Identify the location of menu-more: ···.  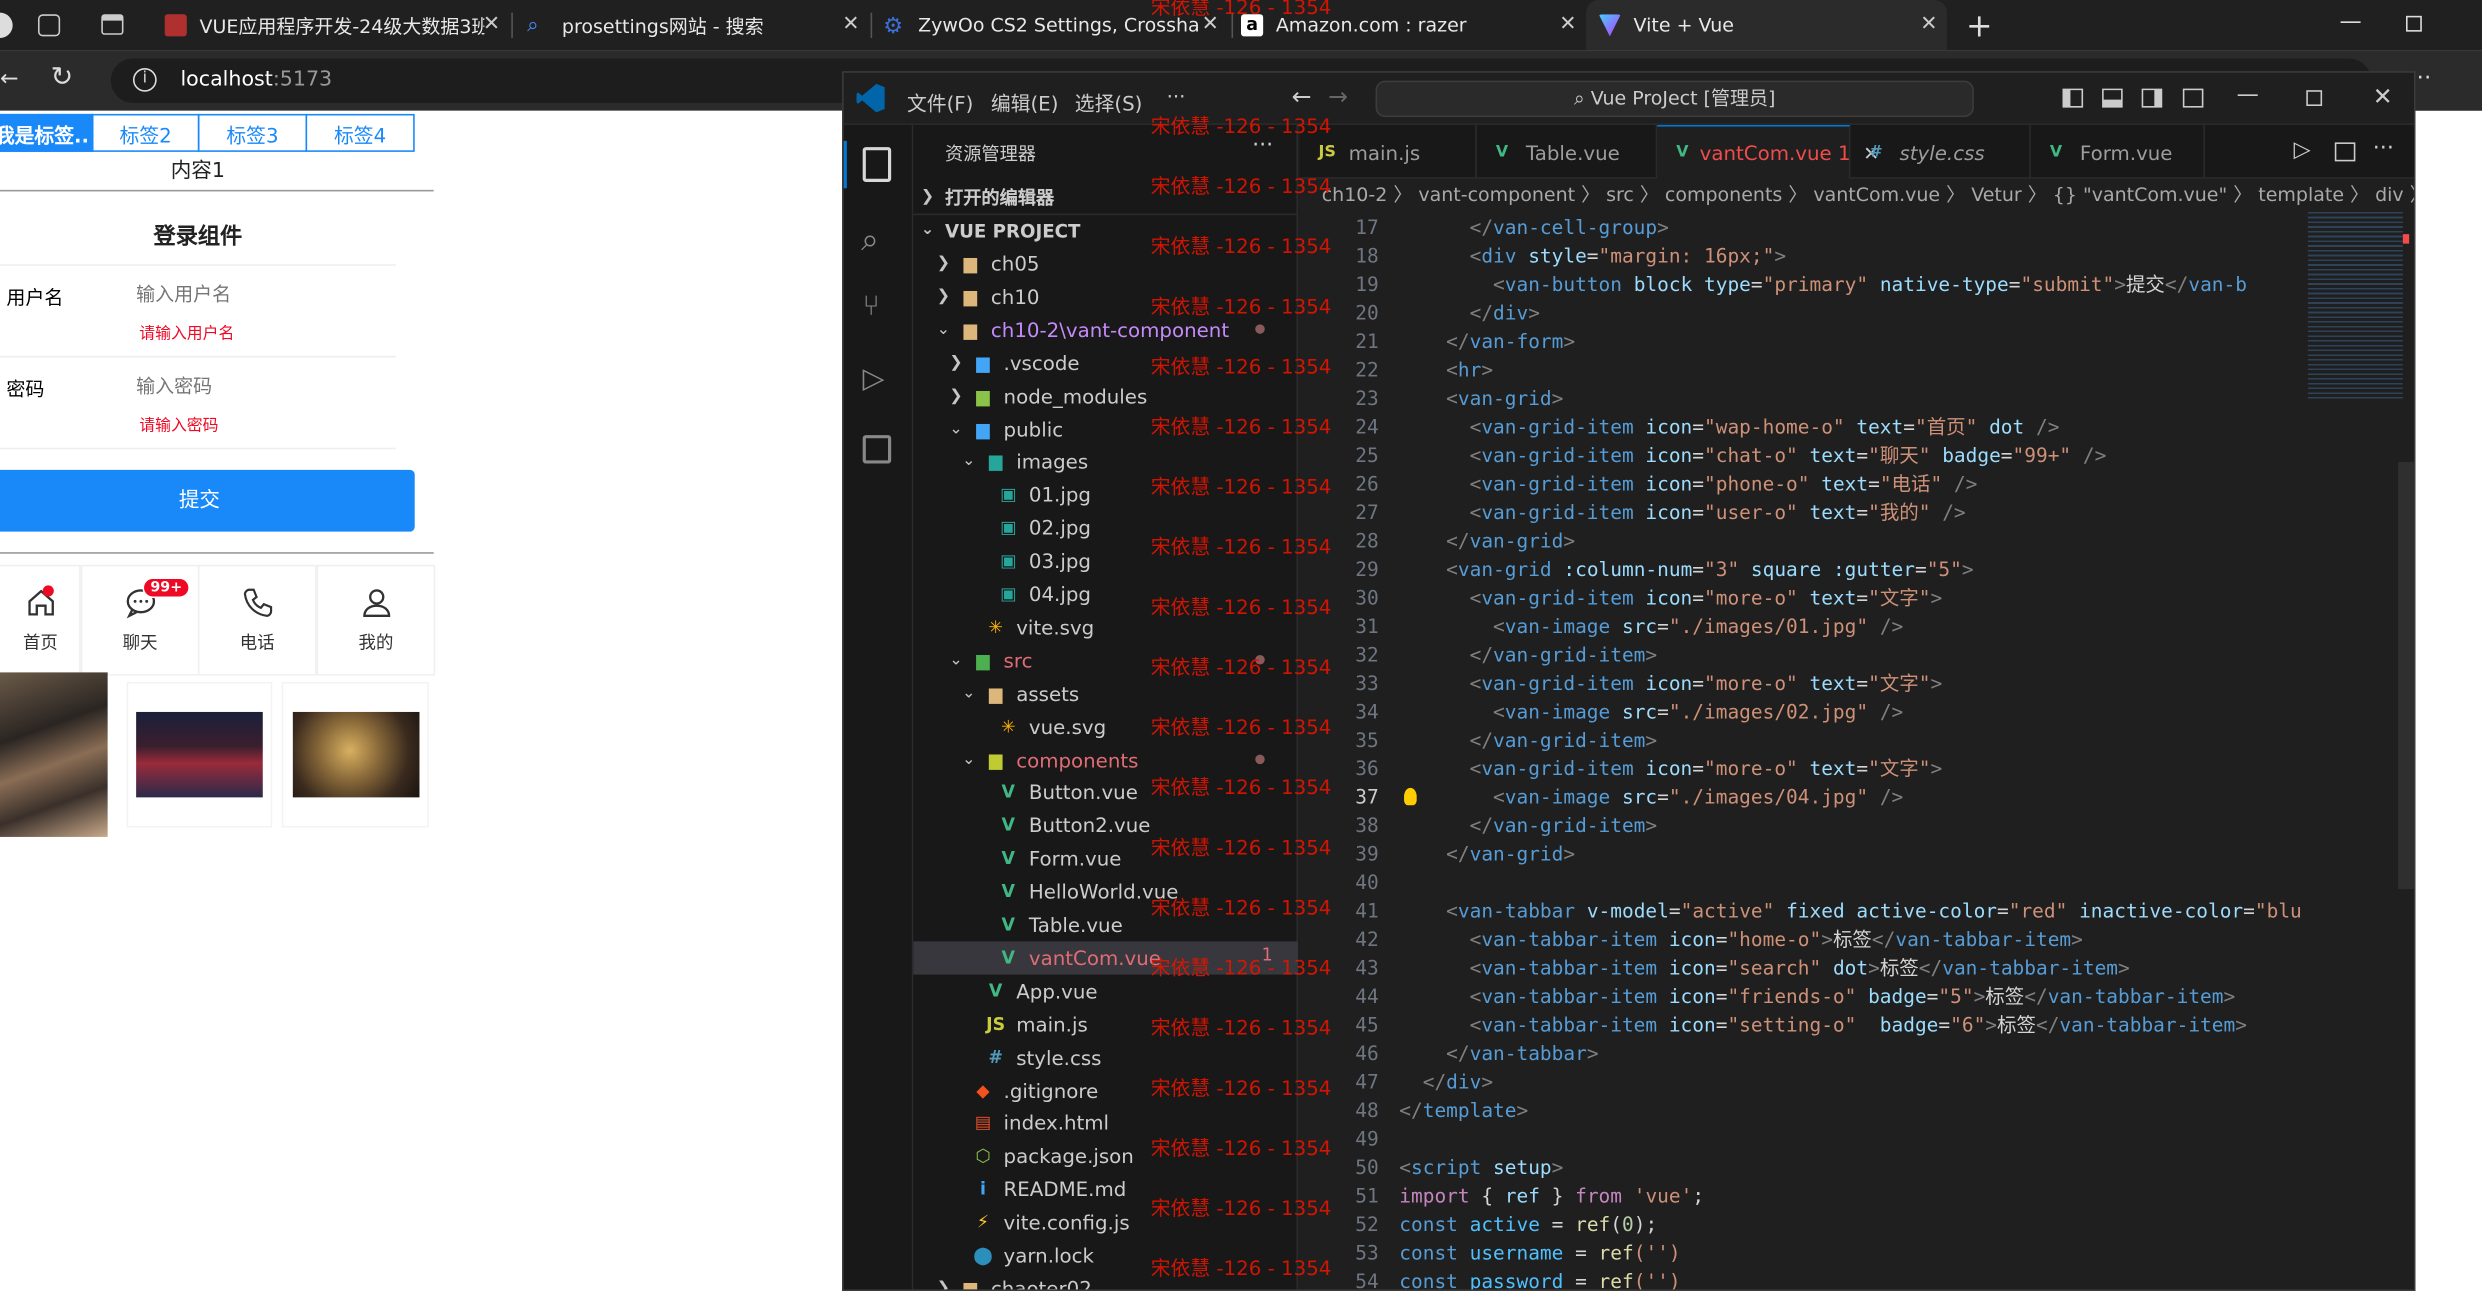
(1176, 96).